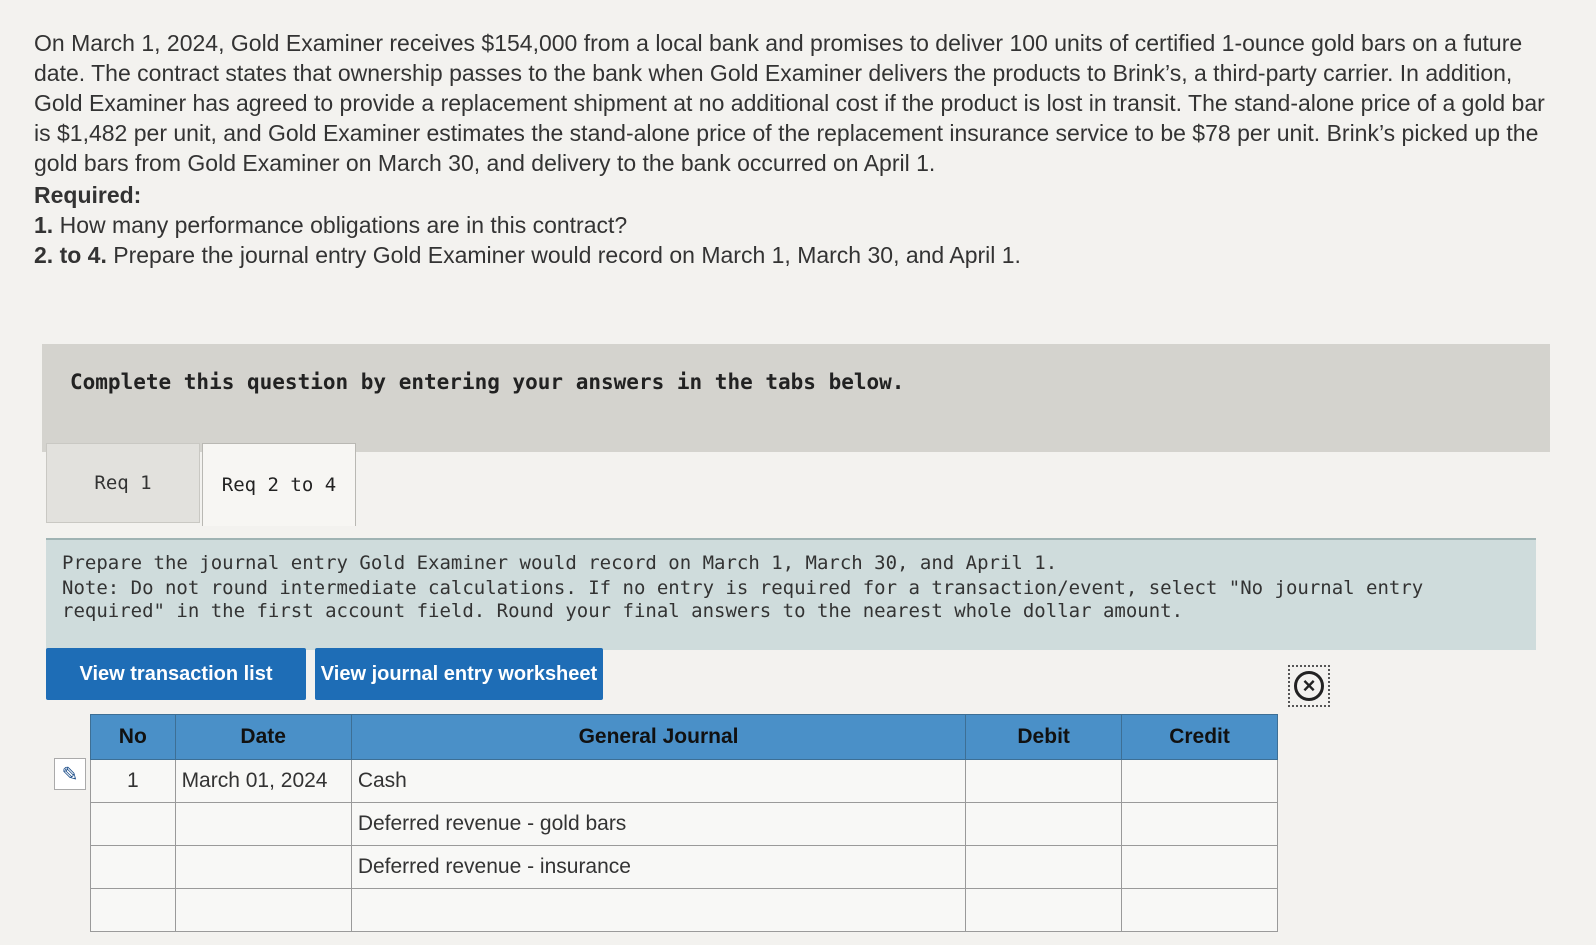 This screenshot has height=945, width=1596. What do you see at coordinates (263, 737) in the screenshot?
I see `header-date: Date` at bounding box center [263, 737].